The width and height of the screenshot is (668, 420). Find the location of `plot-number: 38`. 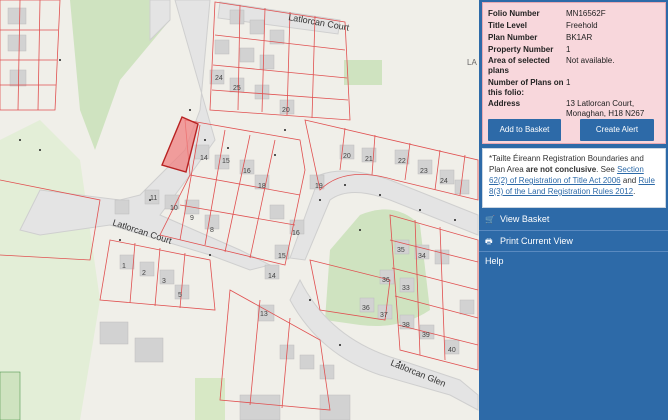

plot-number: 38 is located at coordinates (406, 325).